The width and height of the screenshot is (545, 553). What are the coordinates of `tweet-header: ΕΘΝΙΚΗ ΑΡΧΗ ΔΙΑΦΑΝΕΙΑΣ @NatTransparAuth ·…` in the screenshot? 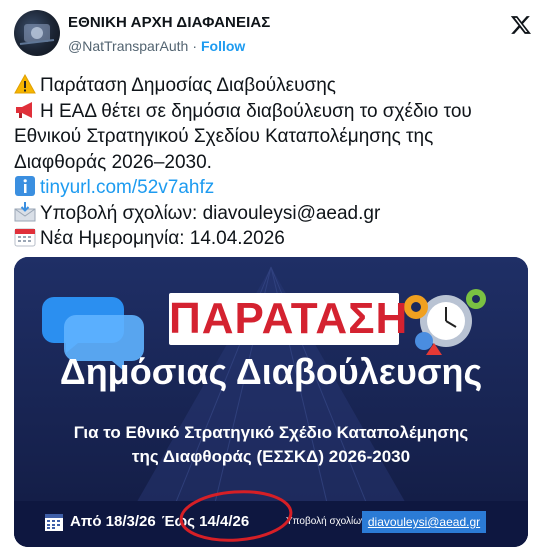 It's located at (274, 36).